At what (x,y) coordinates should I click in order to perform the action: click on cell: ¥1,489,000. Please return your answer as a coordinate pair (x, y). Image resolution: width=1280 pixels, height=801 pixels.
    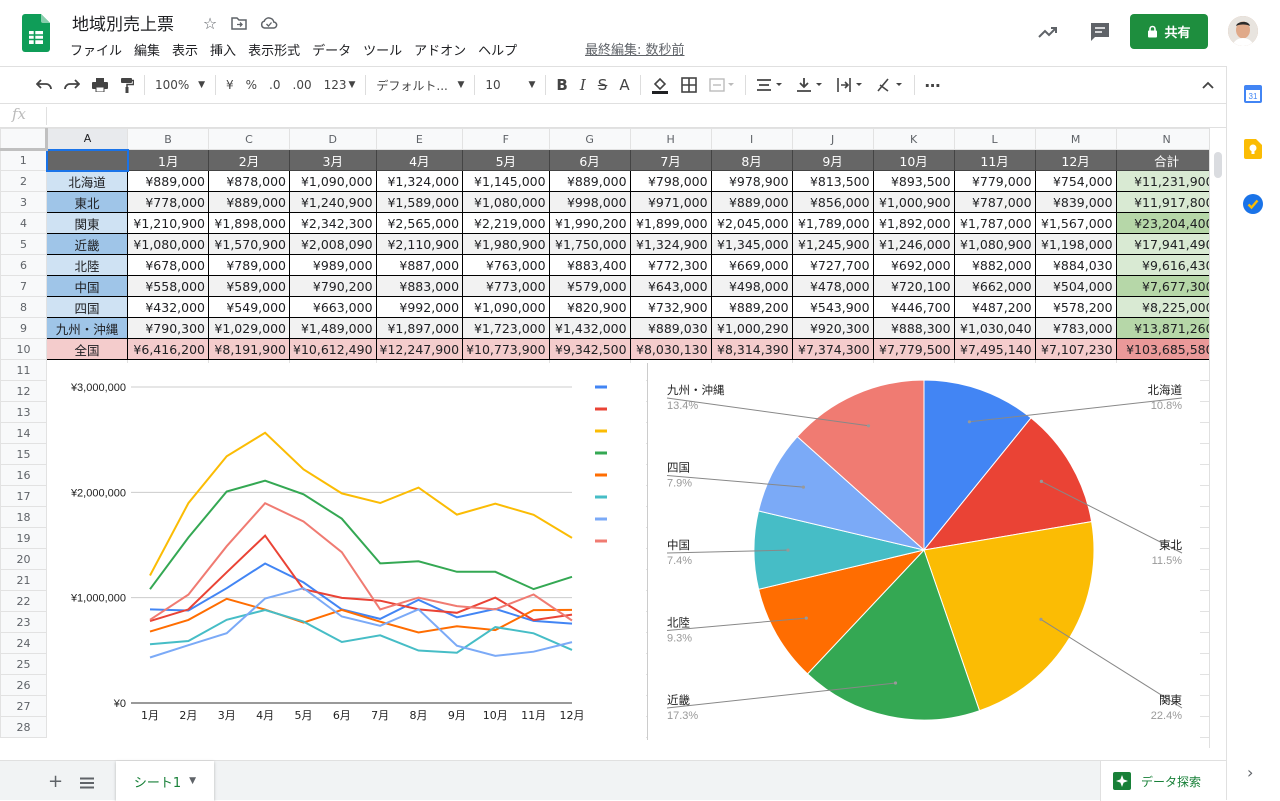
    Looking at the image, I should click on (333, 328).